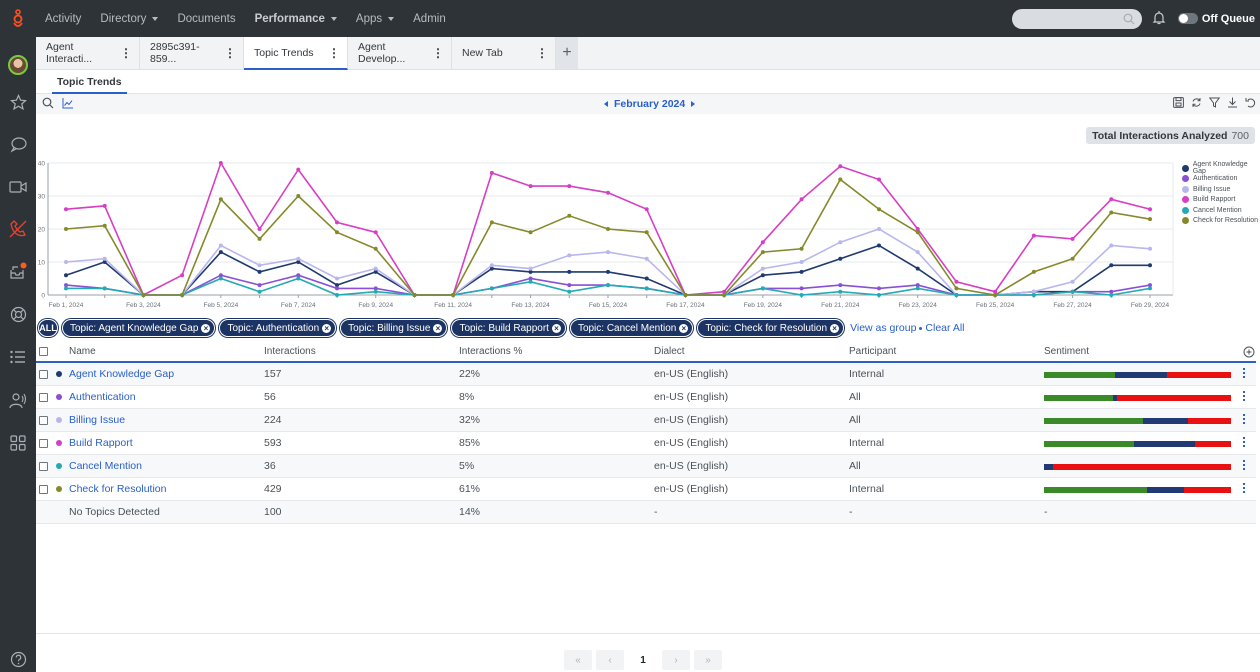 The width and height of the screenshot is (1260, 672). I want to click on next-month-button, so click(693, 104).